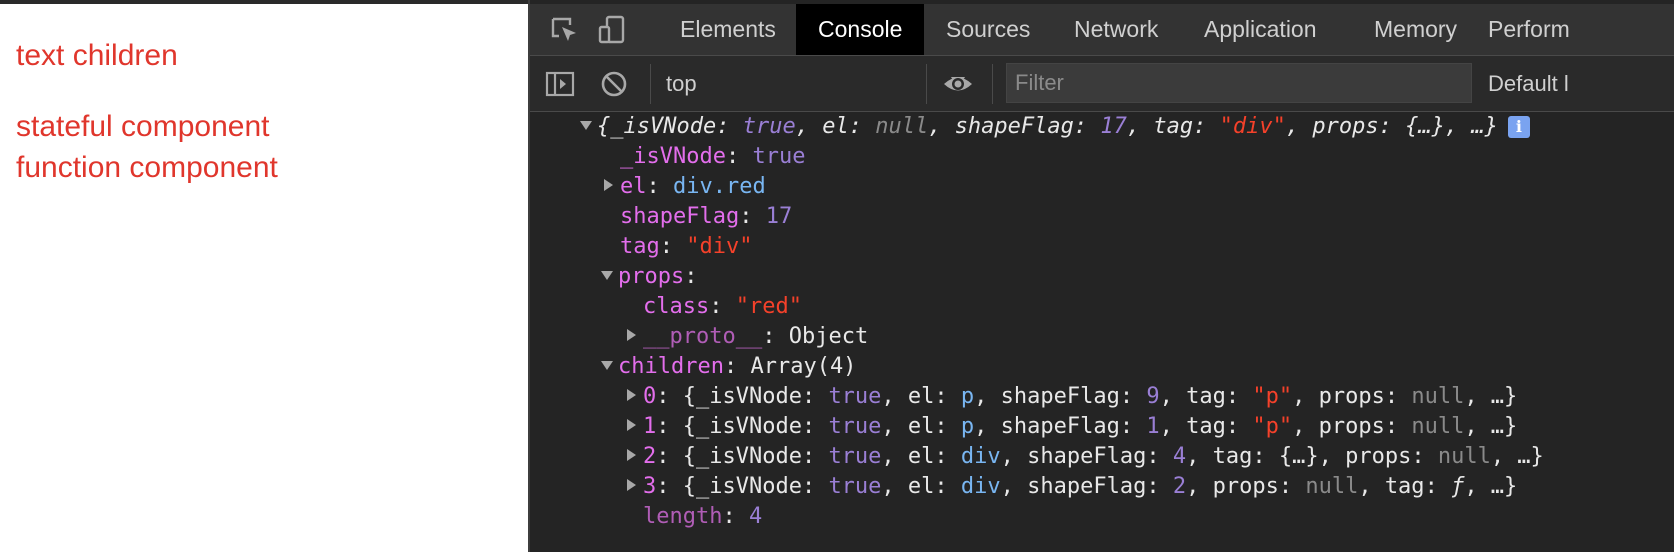  Describe the element at coordinates (147, 167) in the screenshot. I see `function-component-line: function component` at that location.